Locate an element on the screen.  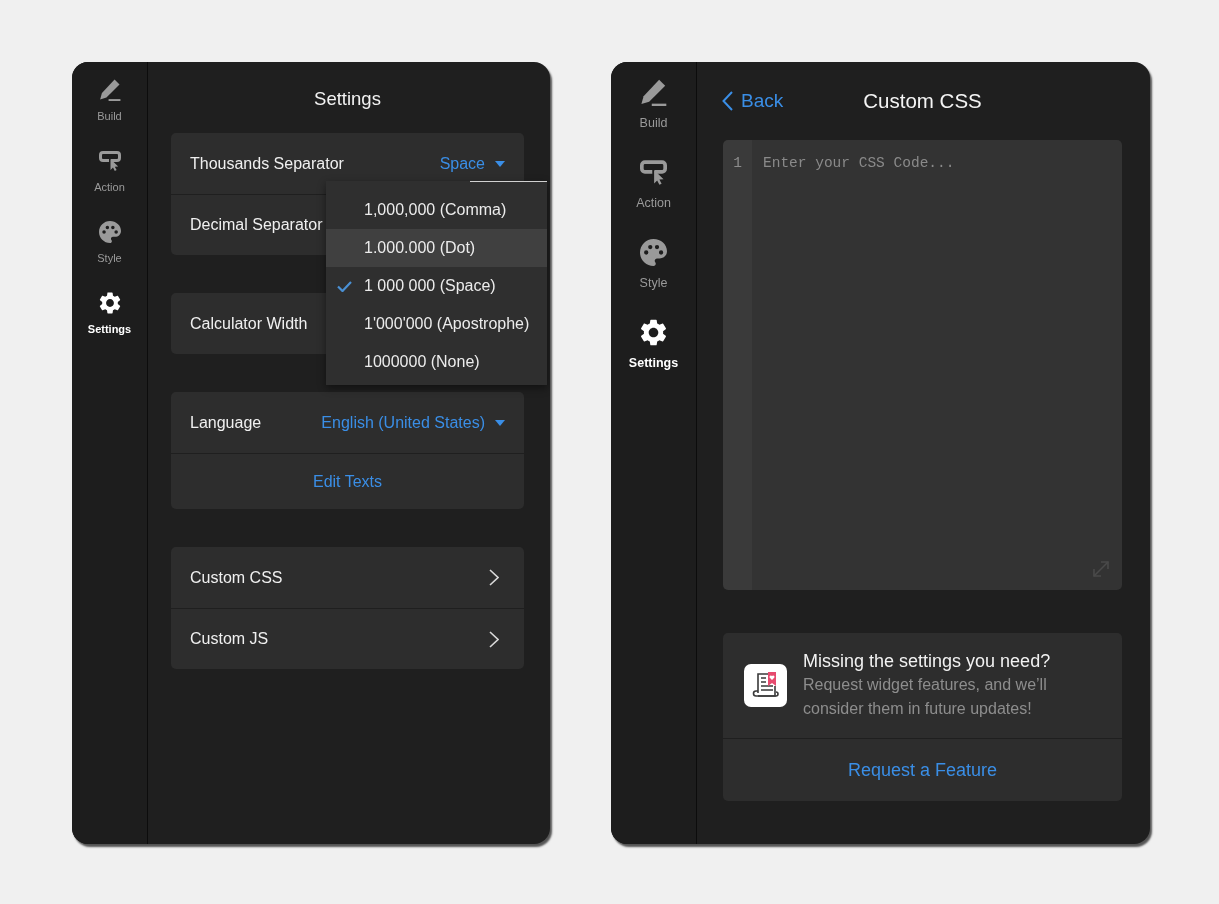
page-title: Custom CSS is located at coordinates (922, 101).